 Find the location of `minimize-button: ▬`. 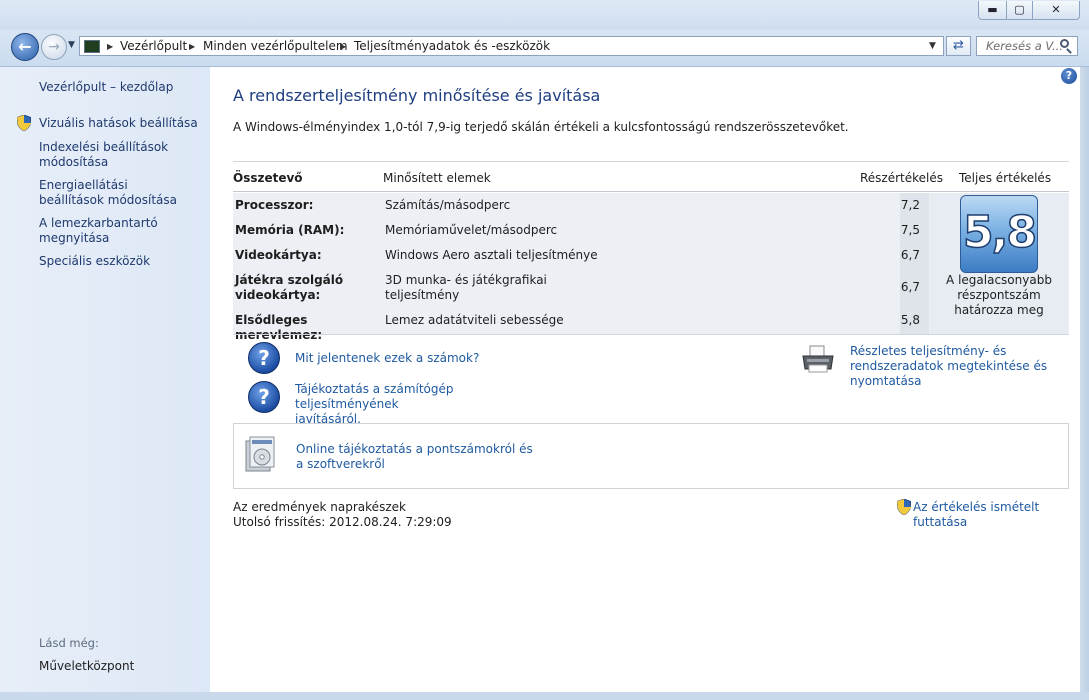

minimize-button: ▬ is located at coordinates (992, 10).